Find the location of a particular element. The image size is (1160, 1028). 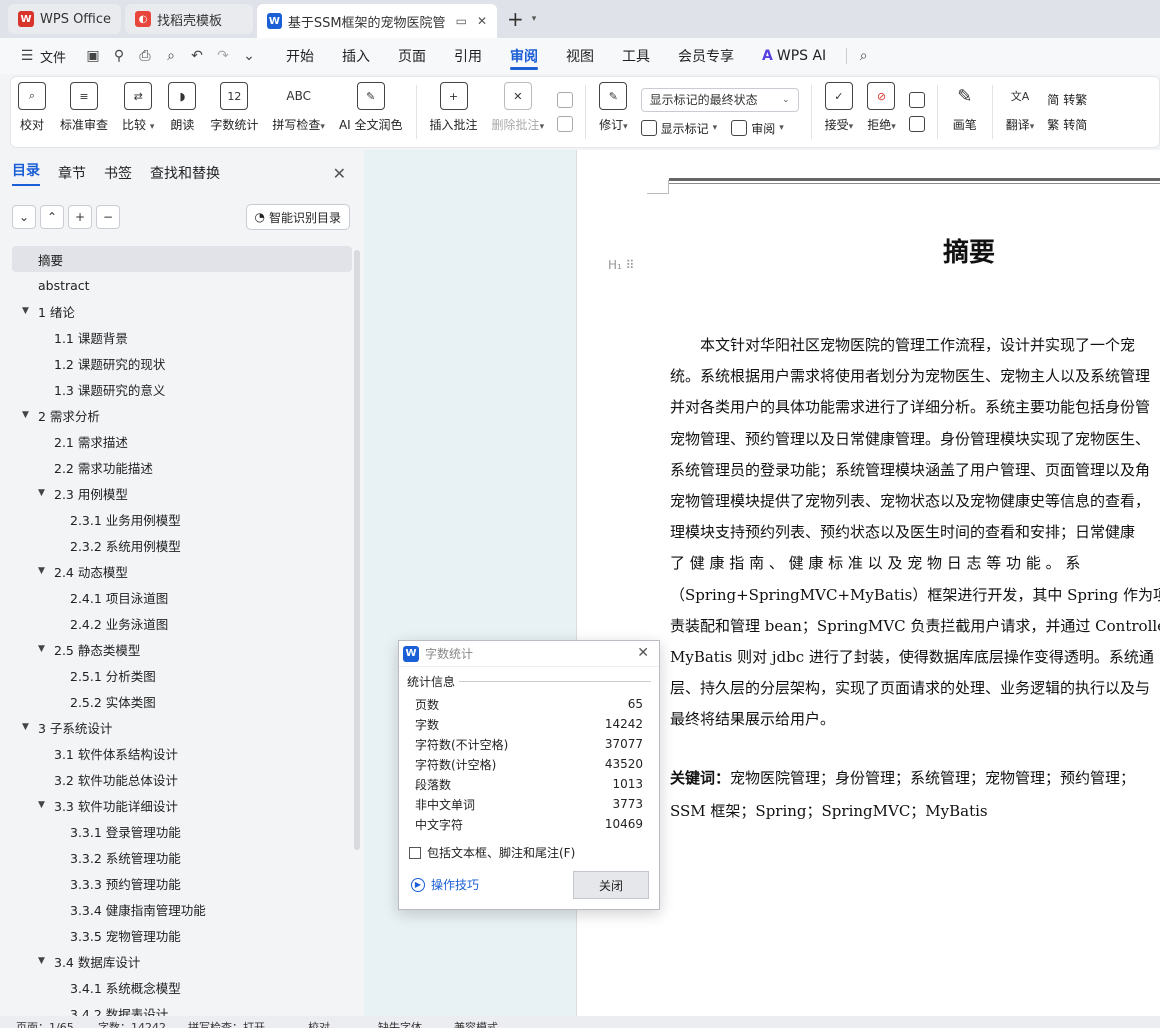

read-aloud-button: ◗ 朗读 is located at coordinates (182, 112).